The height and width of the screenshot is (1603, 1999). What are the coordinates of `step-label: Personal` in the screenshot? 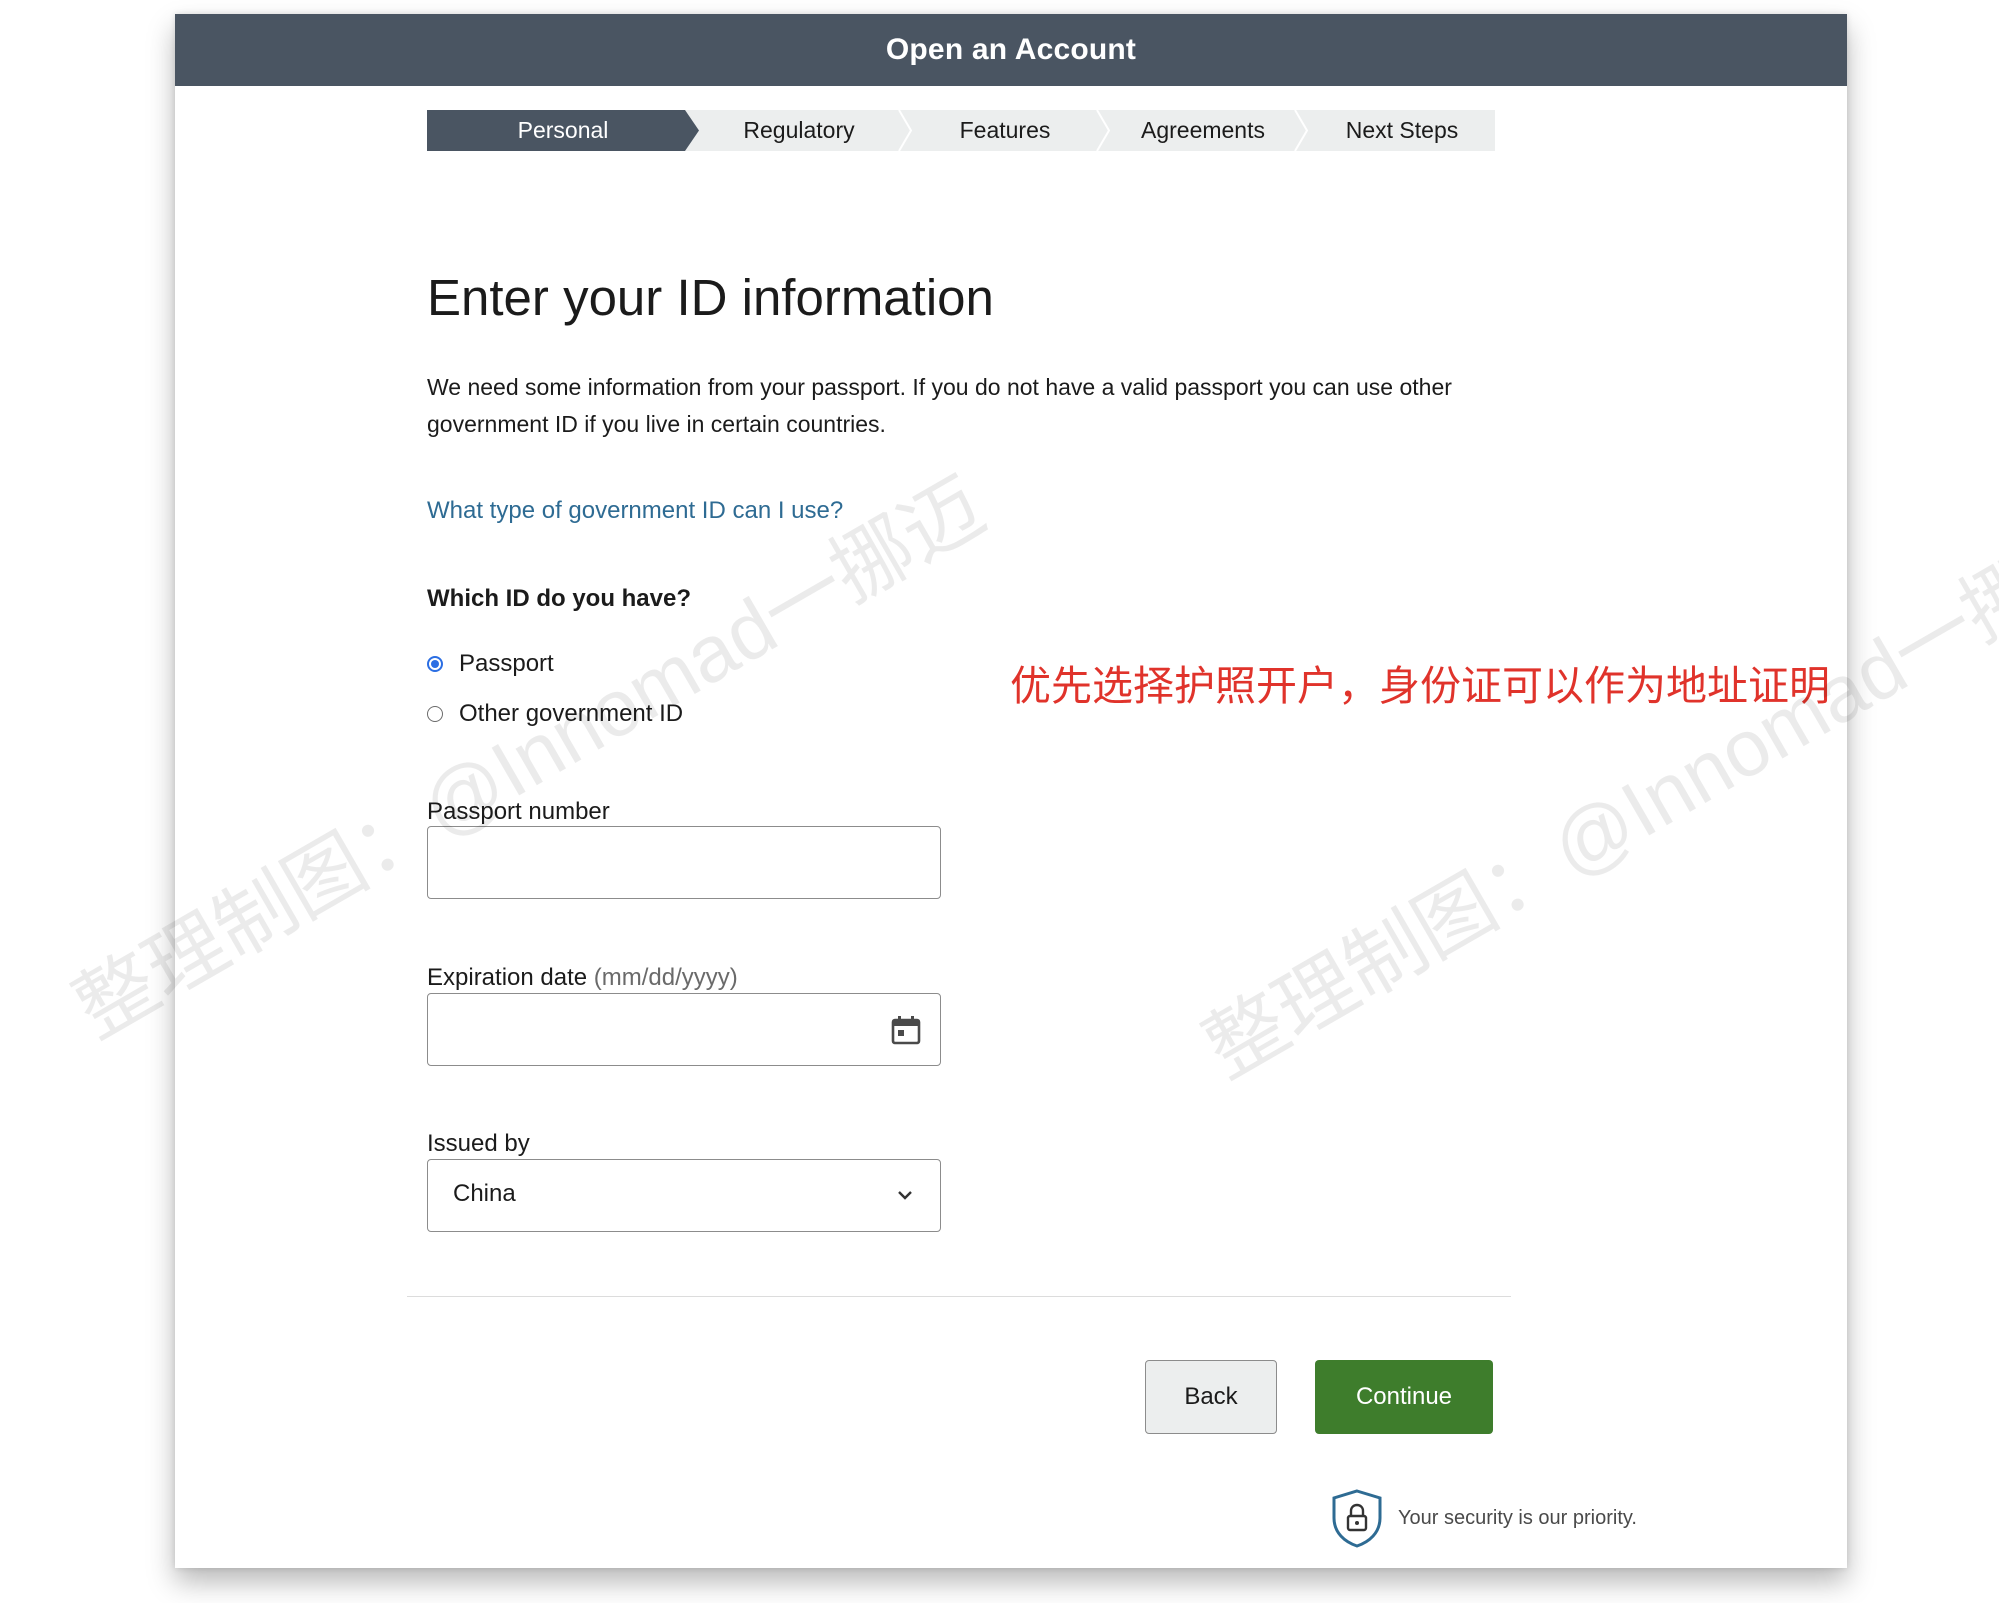 It's located at (563, 130).